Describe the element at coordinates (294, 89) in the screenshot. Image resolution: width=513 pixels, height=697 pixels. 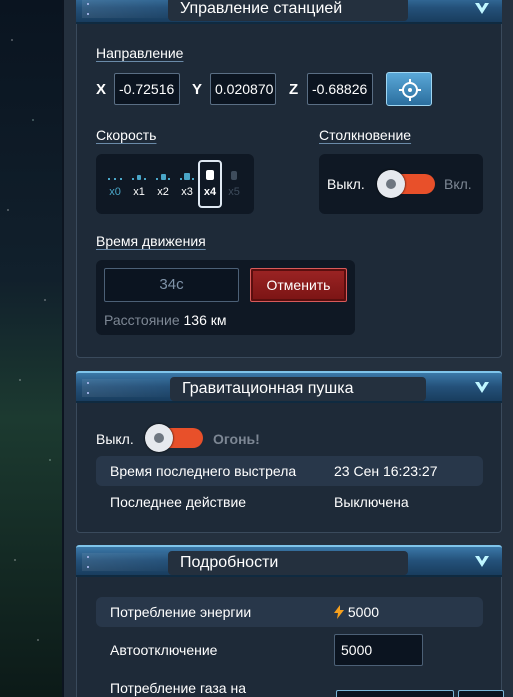
I see `z-axis-label: Z` at that location.